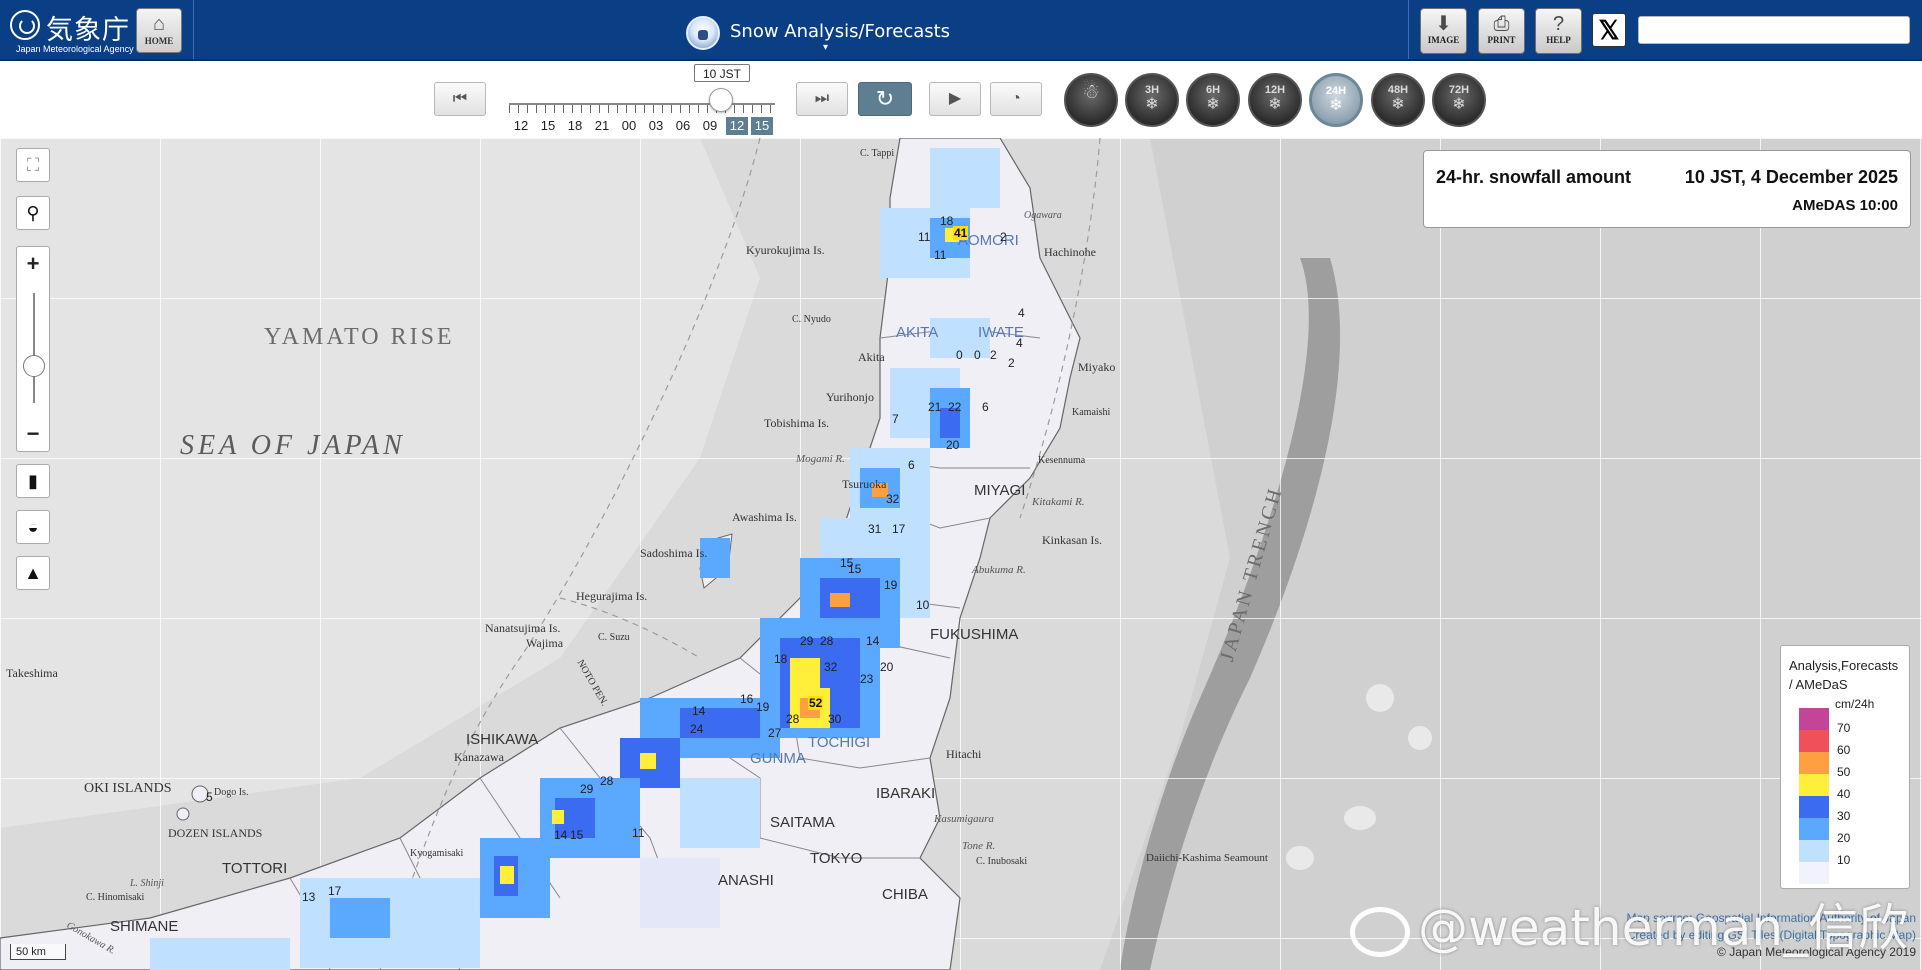 Image resolution: width=1922 pixels, height=970 pixels. I want to click on label-ogawara: Ogawara, so click(1043, 215).